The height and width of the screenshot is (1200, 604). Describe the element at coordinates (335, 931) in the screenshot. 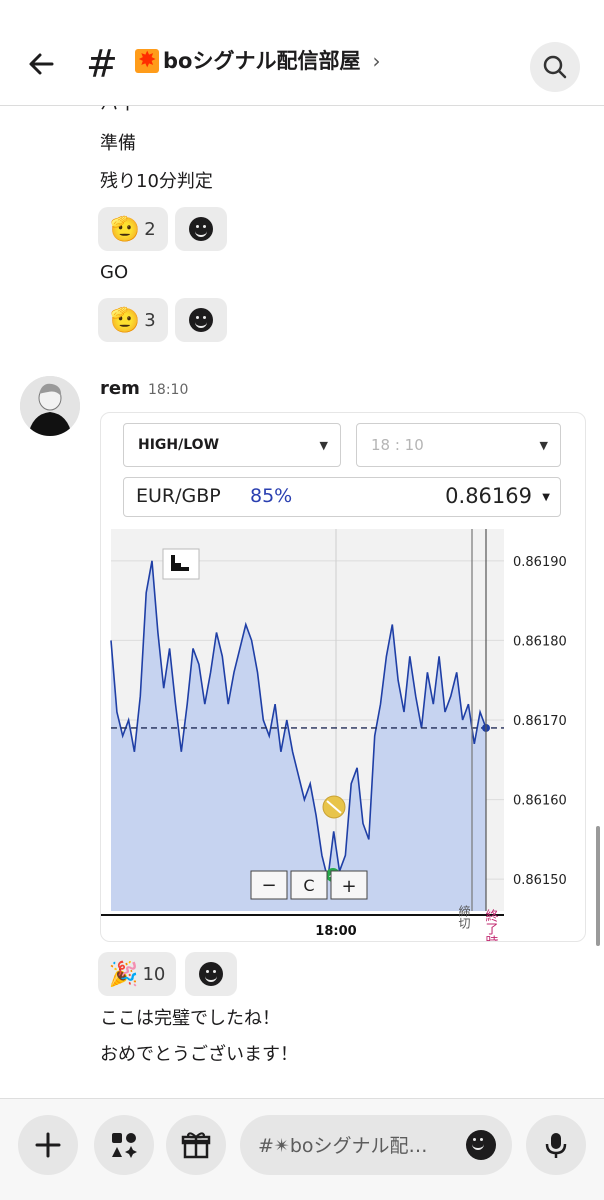

I see `x-tick-label: 18:00` at that location.